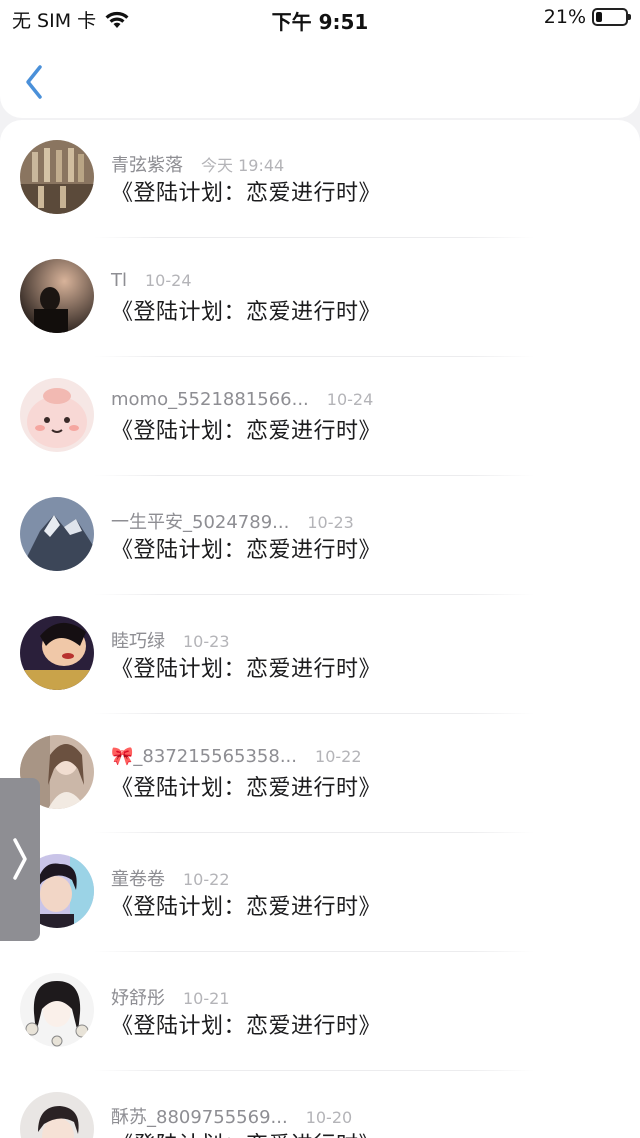  I want to click on chevron-right-icon, so click(20, 859).